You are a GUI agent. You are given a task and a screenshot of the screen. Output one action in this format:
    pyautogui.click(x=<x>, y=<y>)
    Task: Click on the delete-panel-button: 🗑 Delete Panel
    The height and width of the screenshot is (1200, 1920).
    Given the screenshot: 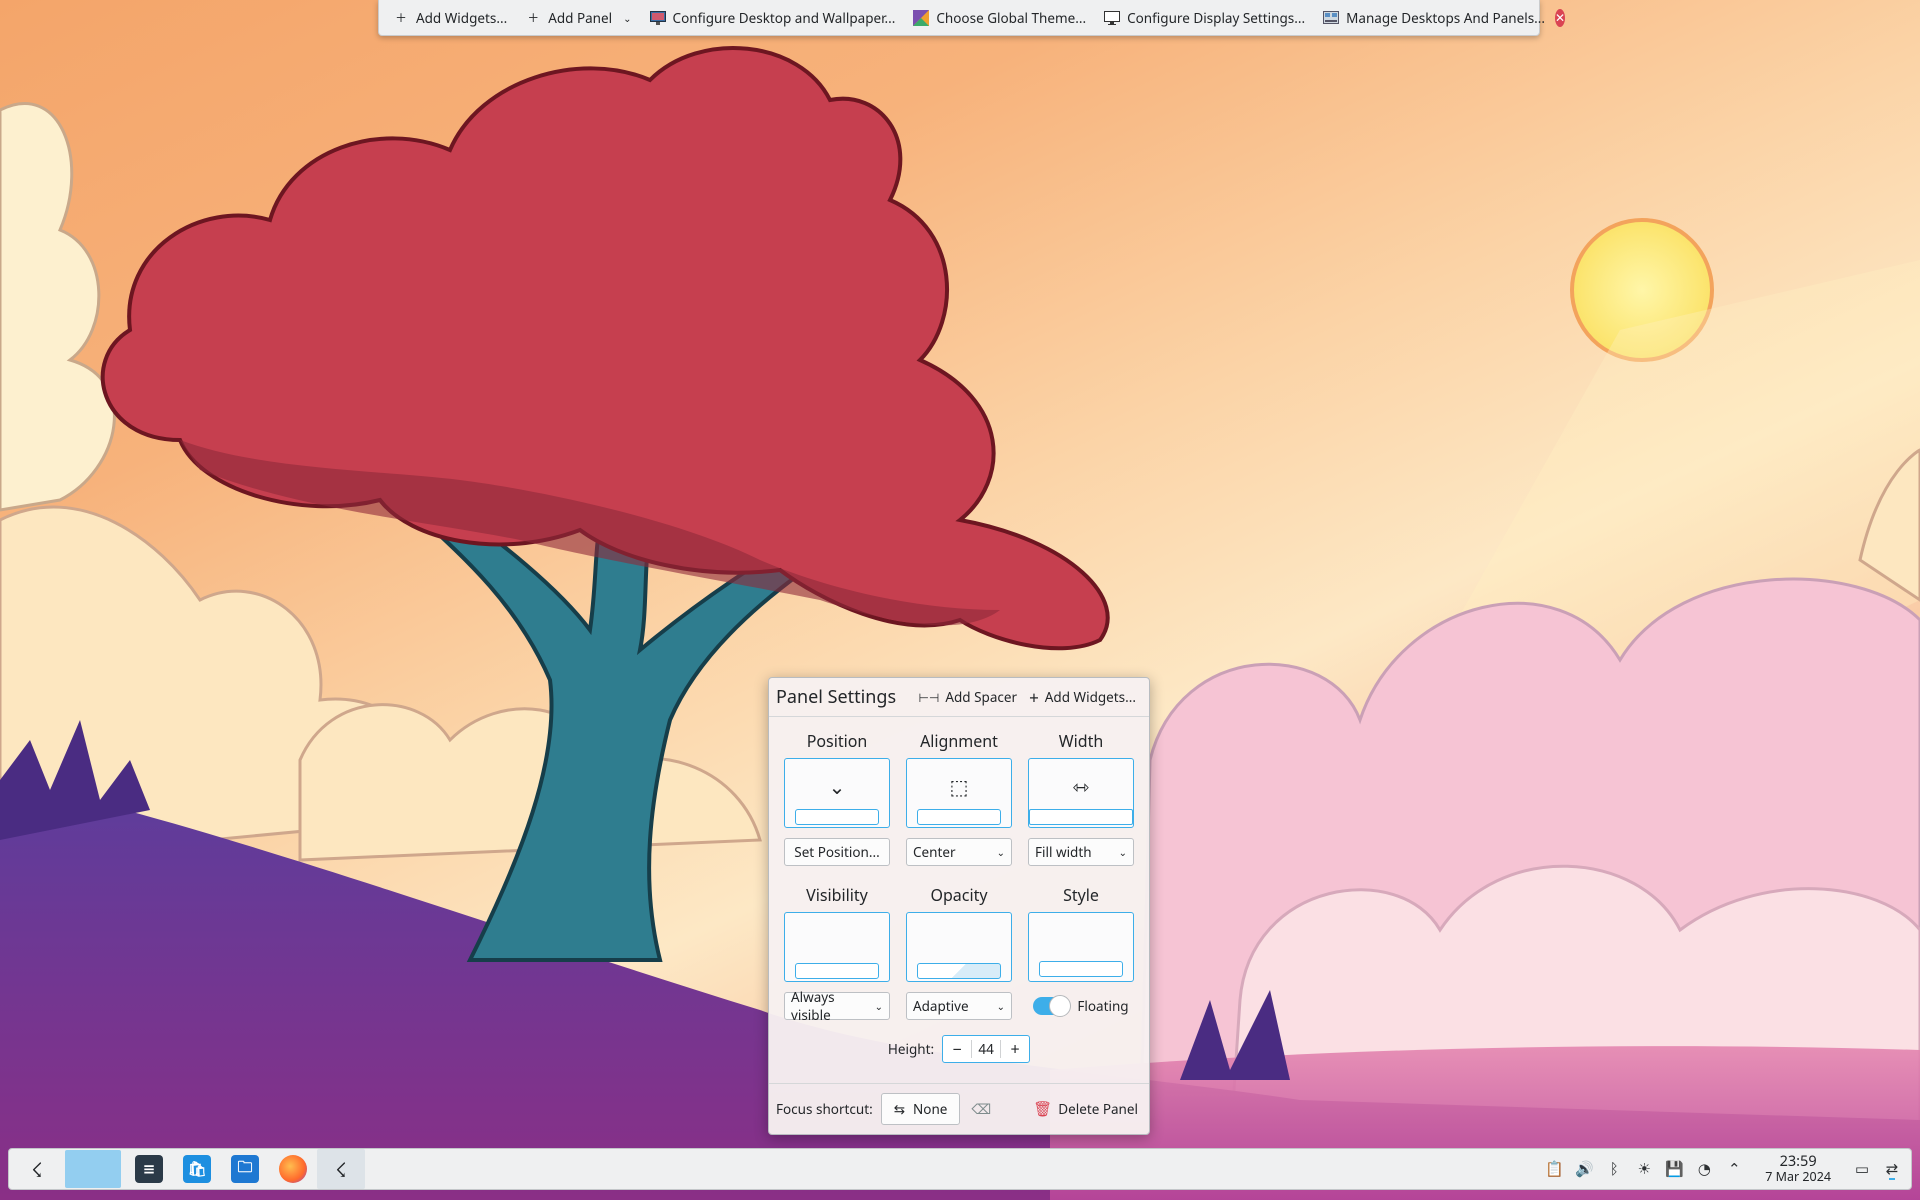 What is the action you would take?
    pyautogui.click(x=1085, y=1109)
    